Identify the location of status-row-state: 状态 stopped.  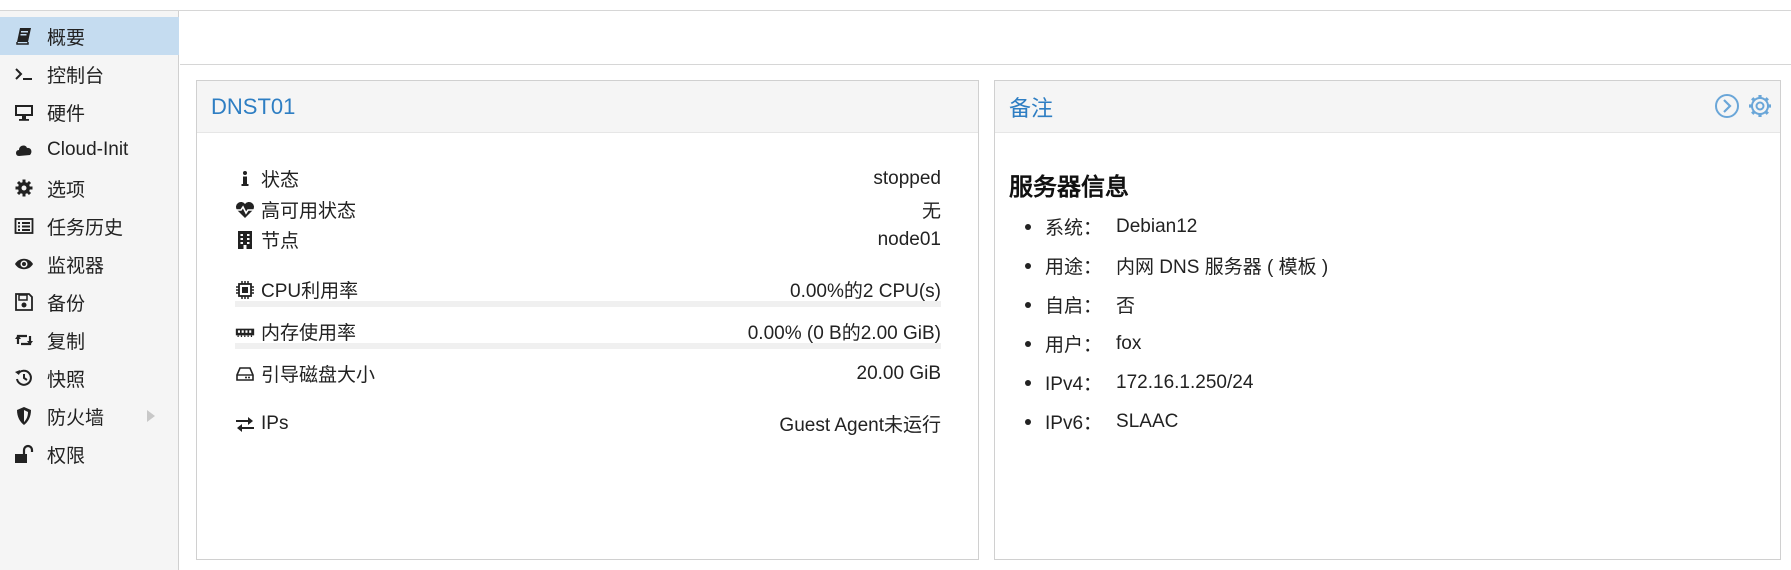
(588, 178).